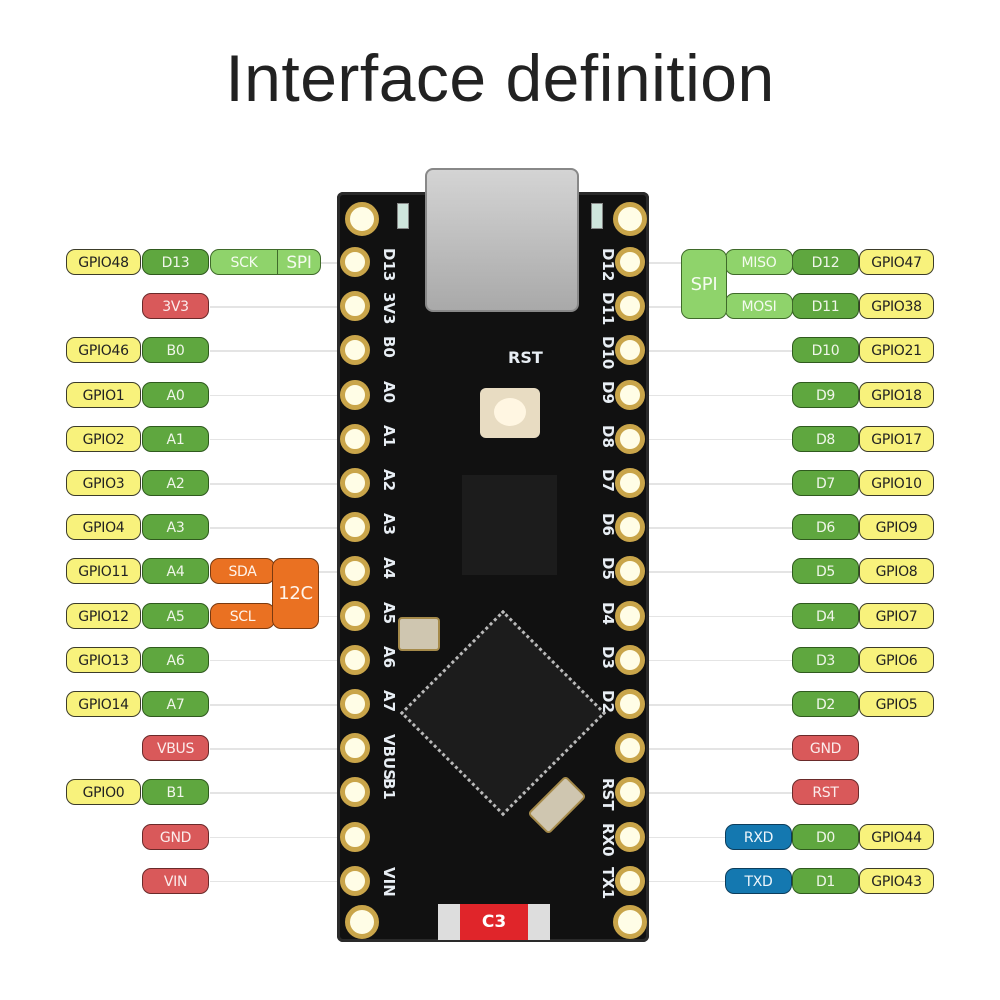  Describe the element at coordinates (597, 216) in the screenshot. I see `led-right-icon` at that location.